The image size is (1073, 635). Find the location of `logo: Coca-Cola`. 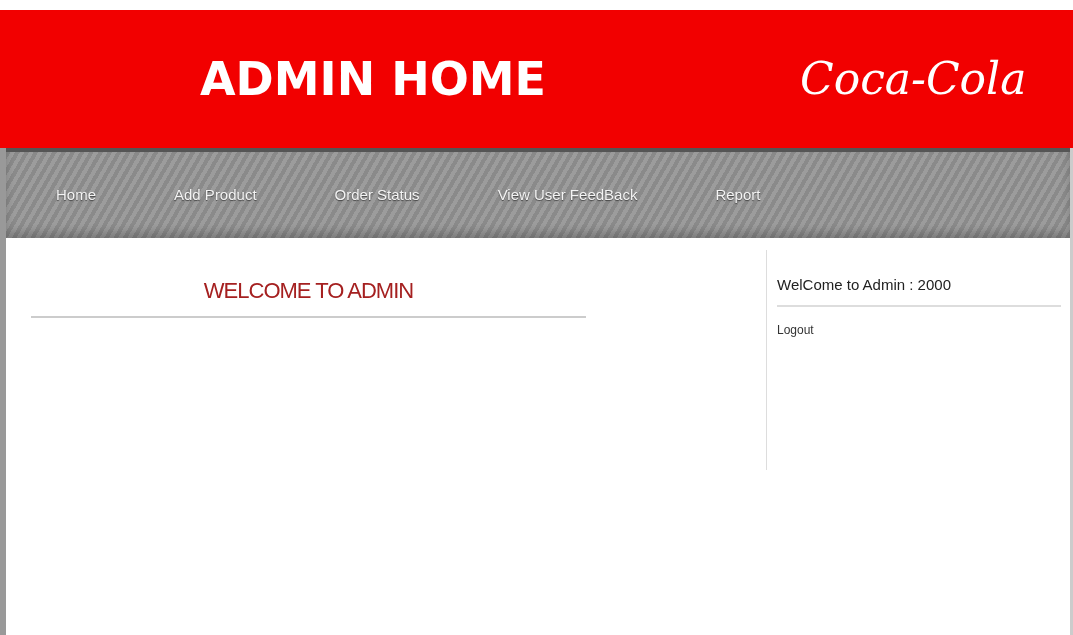

logo: Coca-Cola is located at coordinates (913, 79).